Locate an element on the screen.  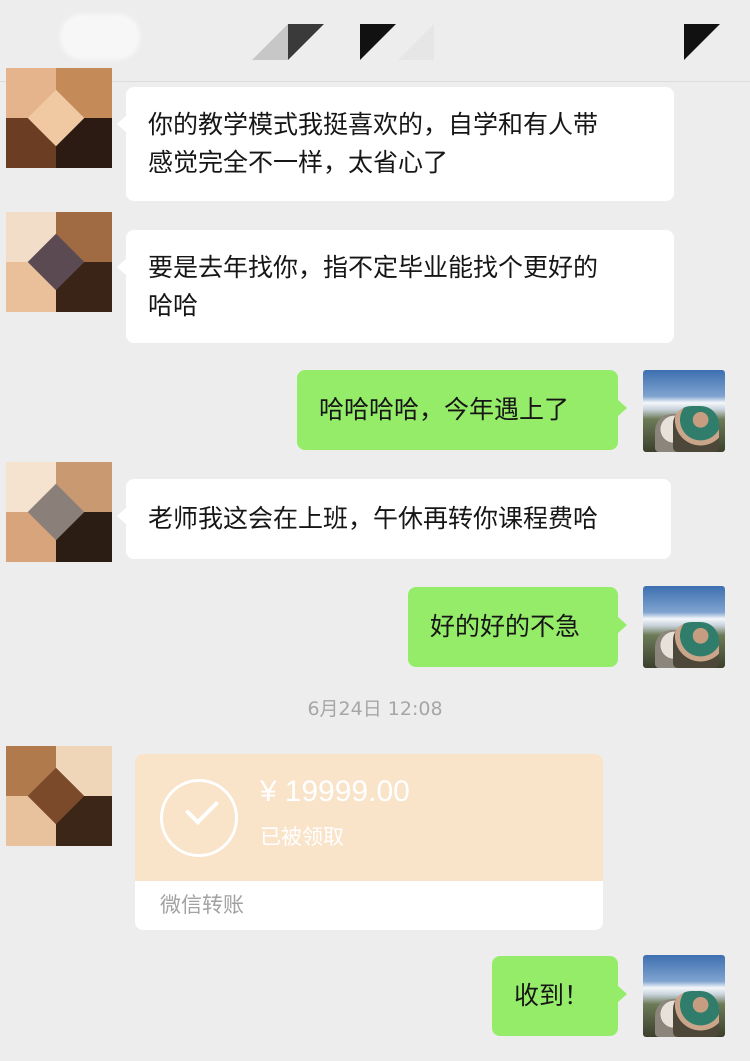
outgoing-message: 收到！ is located at coordinates (559, 996).